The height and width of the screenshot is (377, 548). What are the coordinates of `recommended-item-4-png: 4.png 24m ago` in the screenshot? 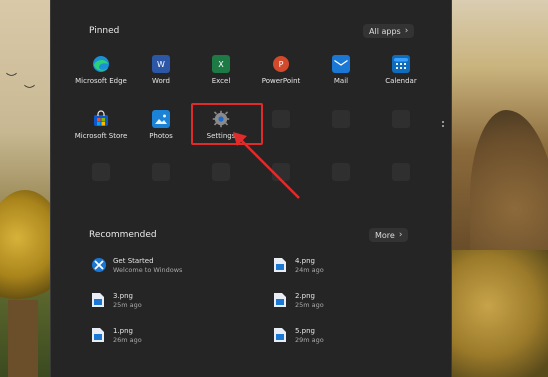 It's located at (298, 266).